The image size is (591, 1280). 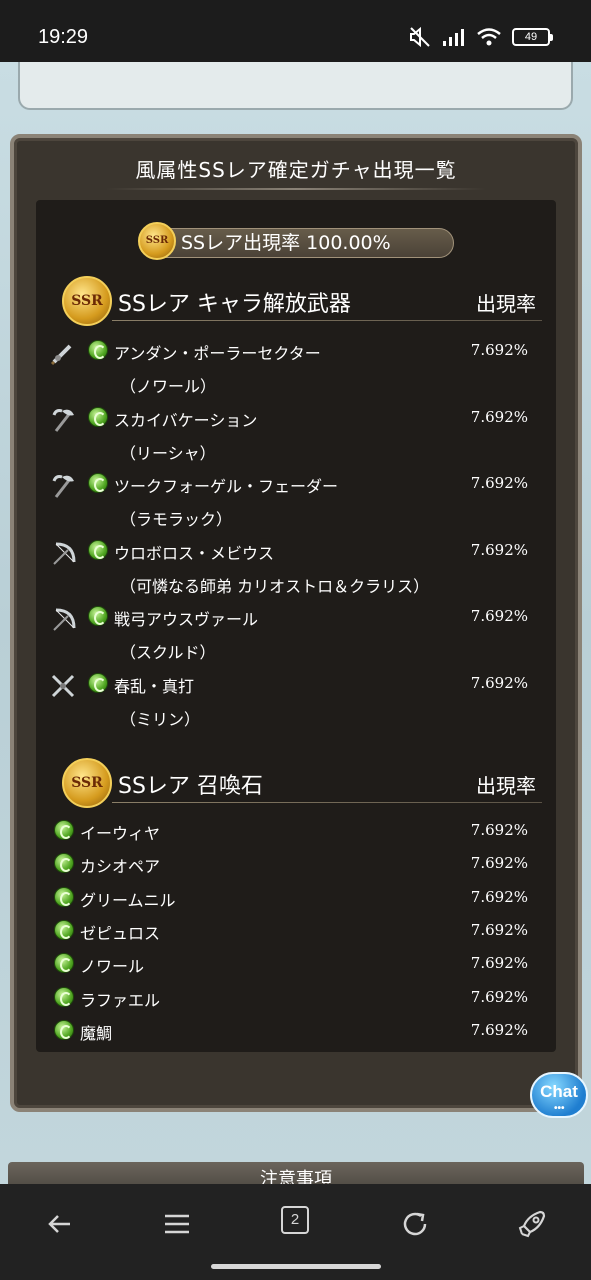 I want to click on chat-dots-icon: •••, so click(x=559, y=1108).